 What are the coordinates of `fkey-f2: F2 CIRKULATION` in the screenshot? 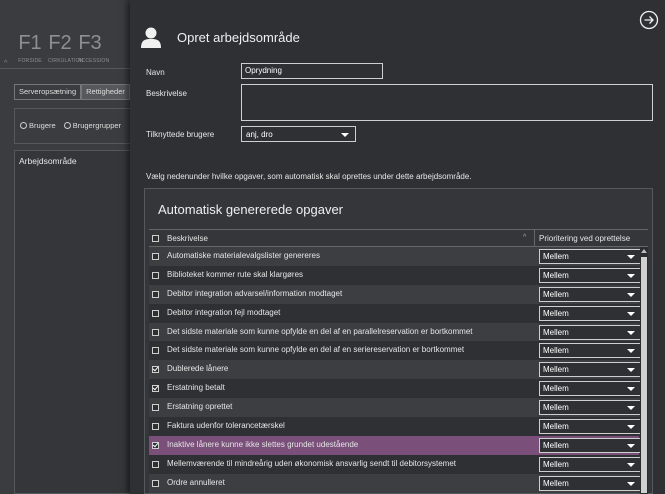 It's located at (65, 48).